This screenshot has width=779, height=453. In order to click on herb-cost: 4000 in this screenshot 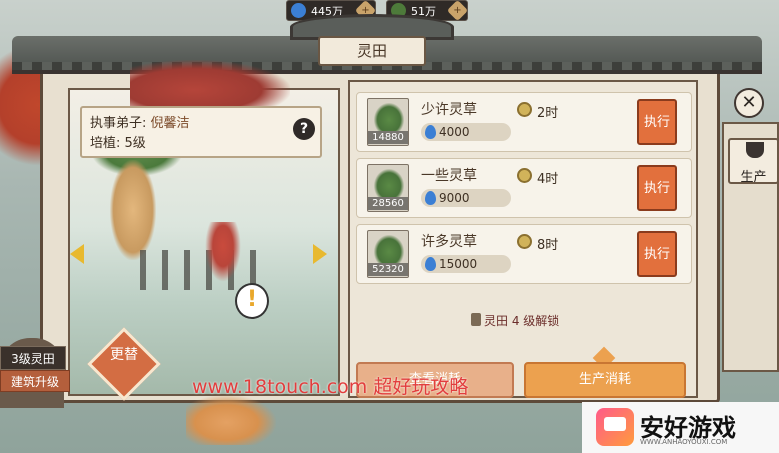, I will do `click(466, 132)`.